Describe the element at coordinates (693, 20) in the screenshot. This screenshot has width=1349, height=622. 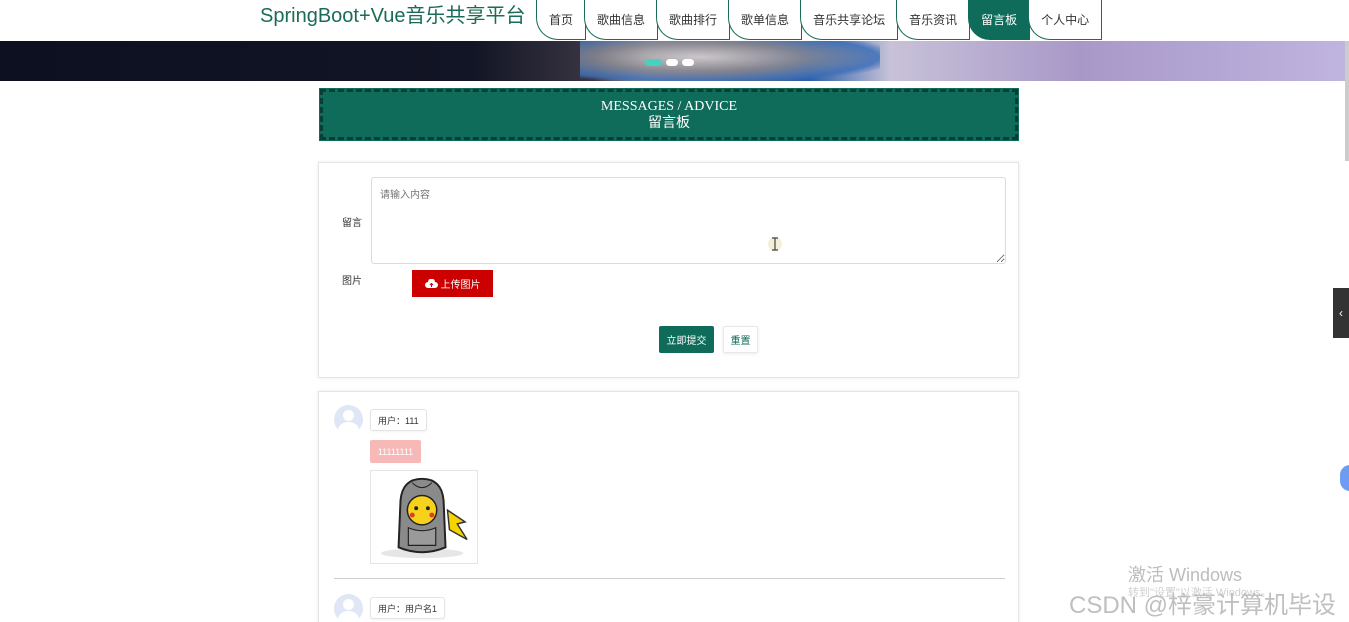
I see `nav-item-ranking: 歌曲排行` at that location.